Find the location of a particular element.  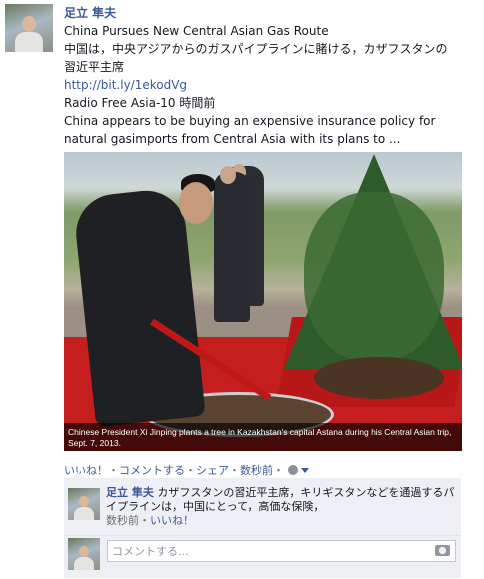

comment-like-link: いいね！ is located at coordinates (172, 520).